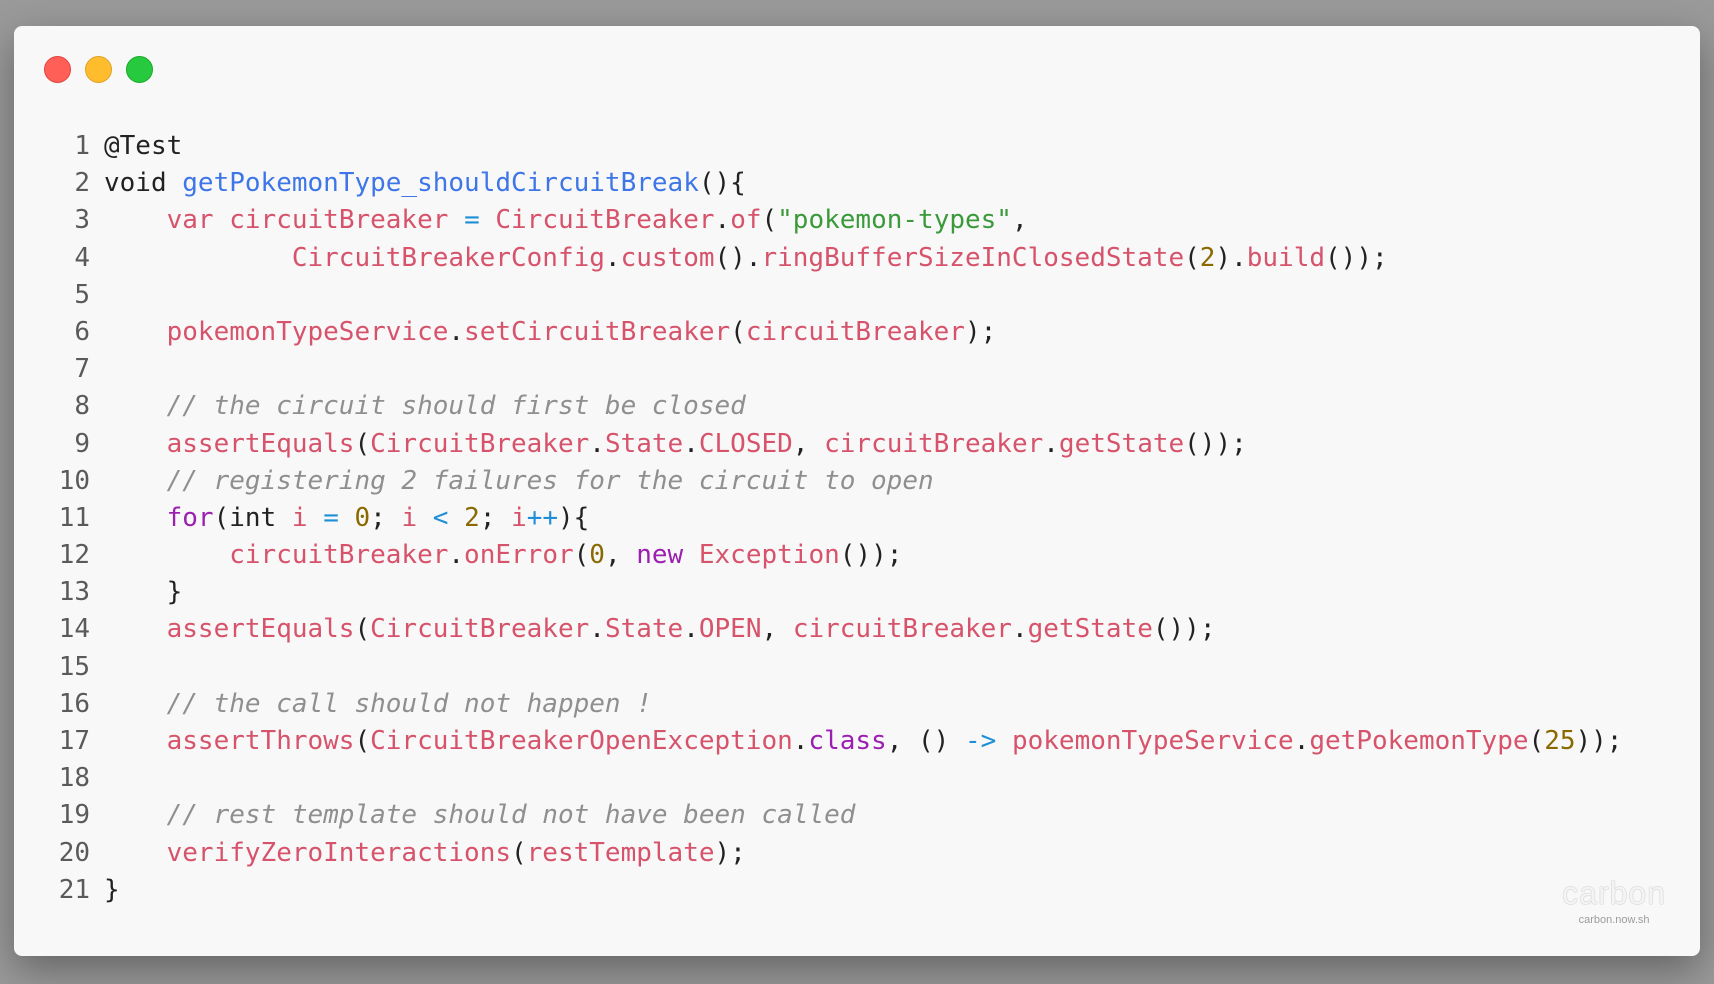  What do you see at coordinates (440, 183) in the screenshot?
I see `code-token: getPokemonType_shouldCircuitBreak` at bounding box center [440, 183].